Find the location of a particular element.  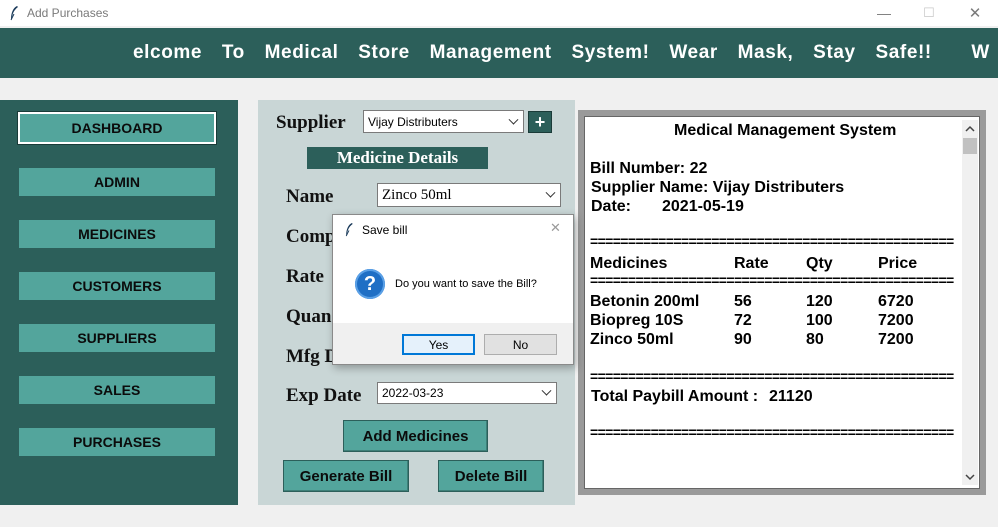

bill-row-rate: 90 is located at coordinates (743, 339).